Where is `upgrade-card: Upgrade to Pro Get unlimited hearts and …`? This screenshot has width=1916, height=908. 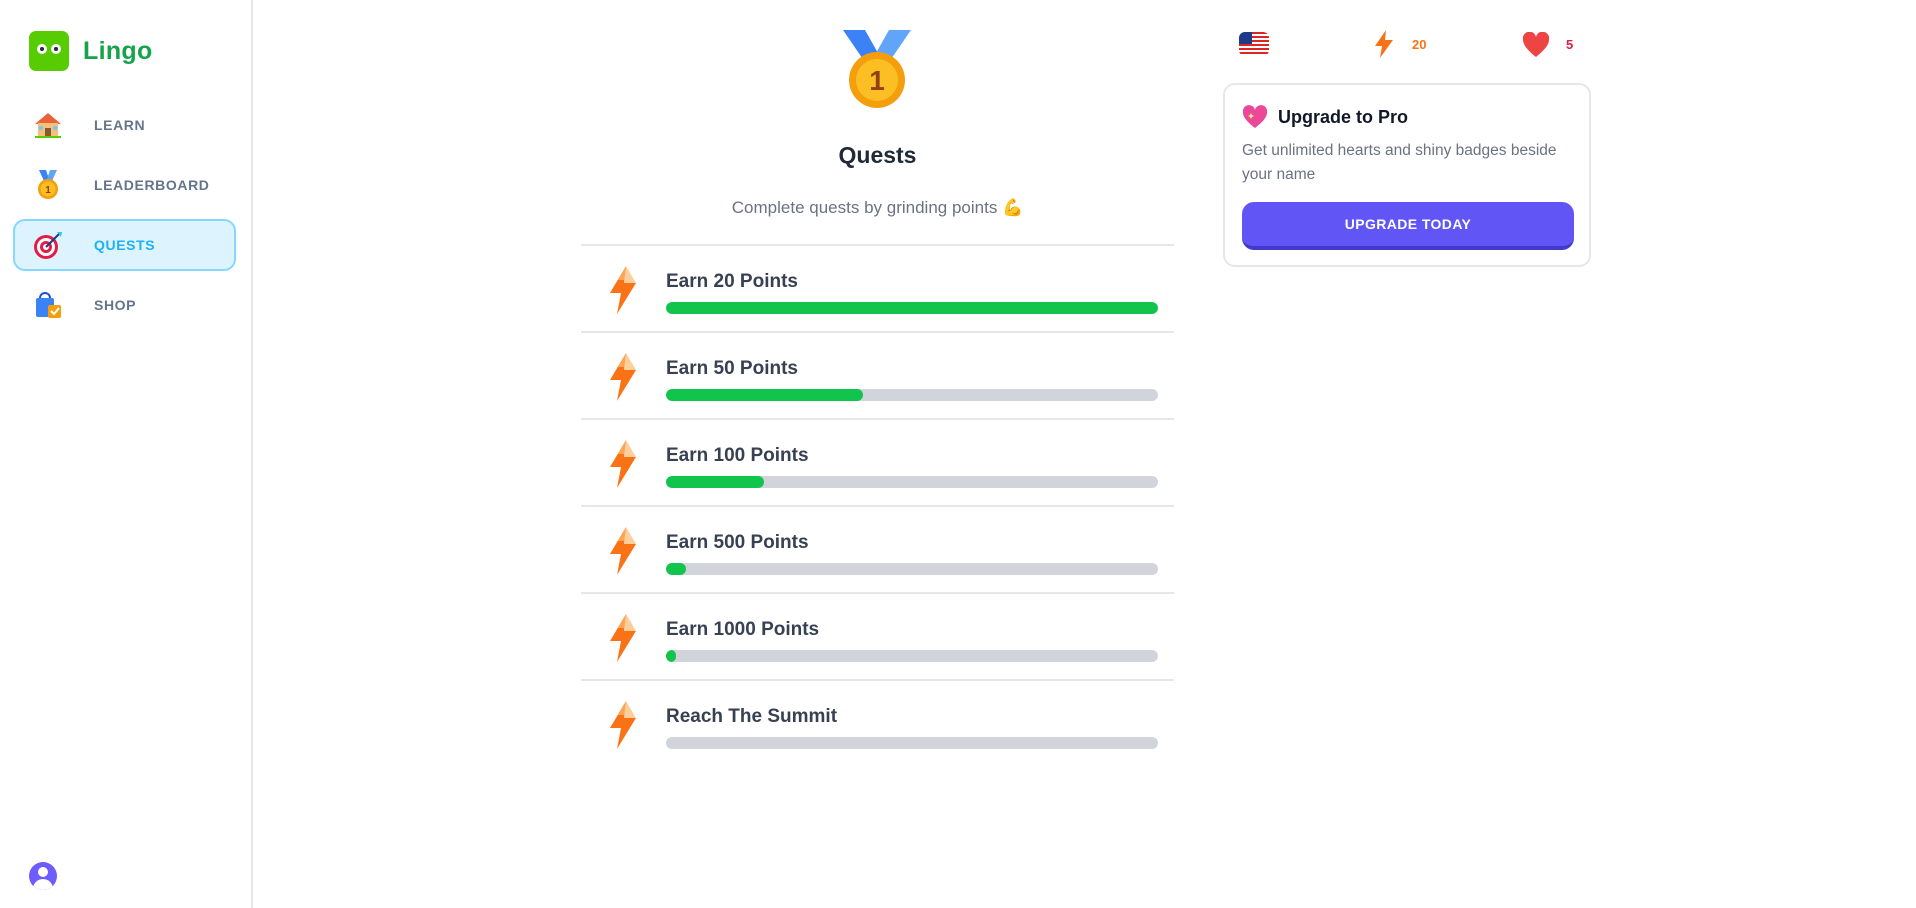 upgrade-card: Upgrade to Pro Get unlimited hearts and … is located at coordinates (1407, 175).